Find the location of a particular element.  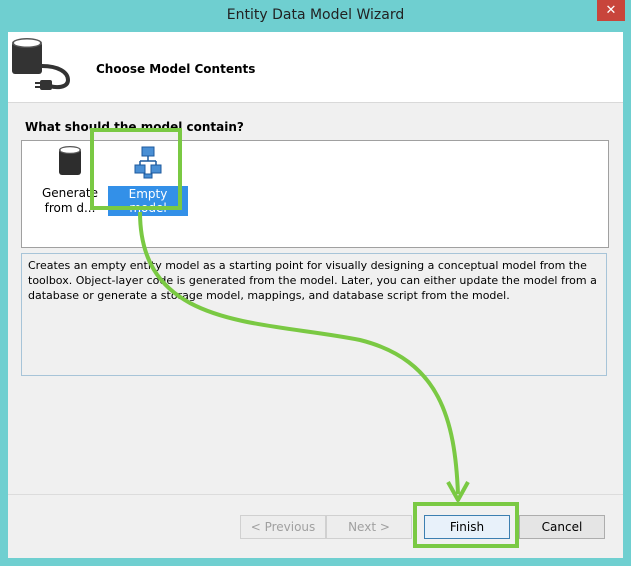

highlight-empty-model is located at coordinates (136, 169).